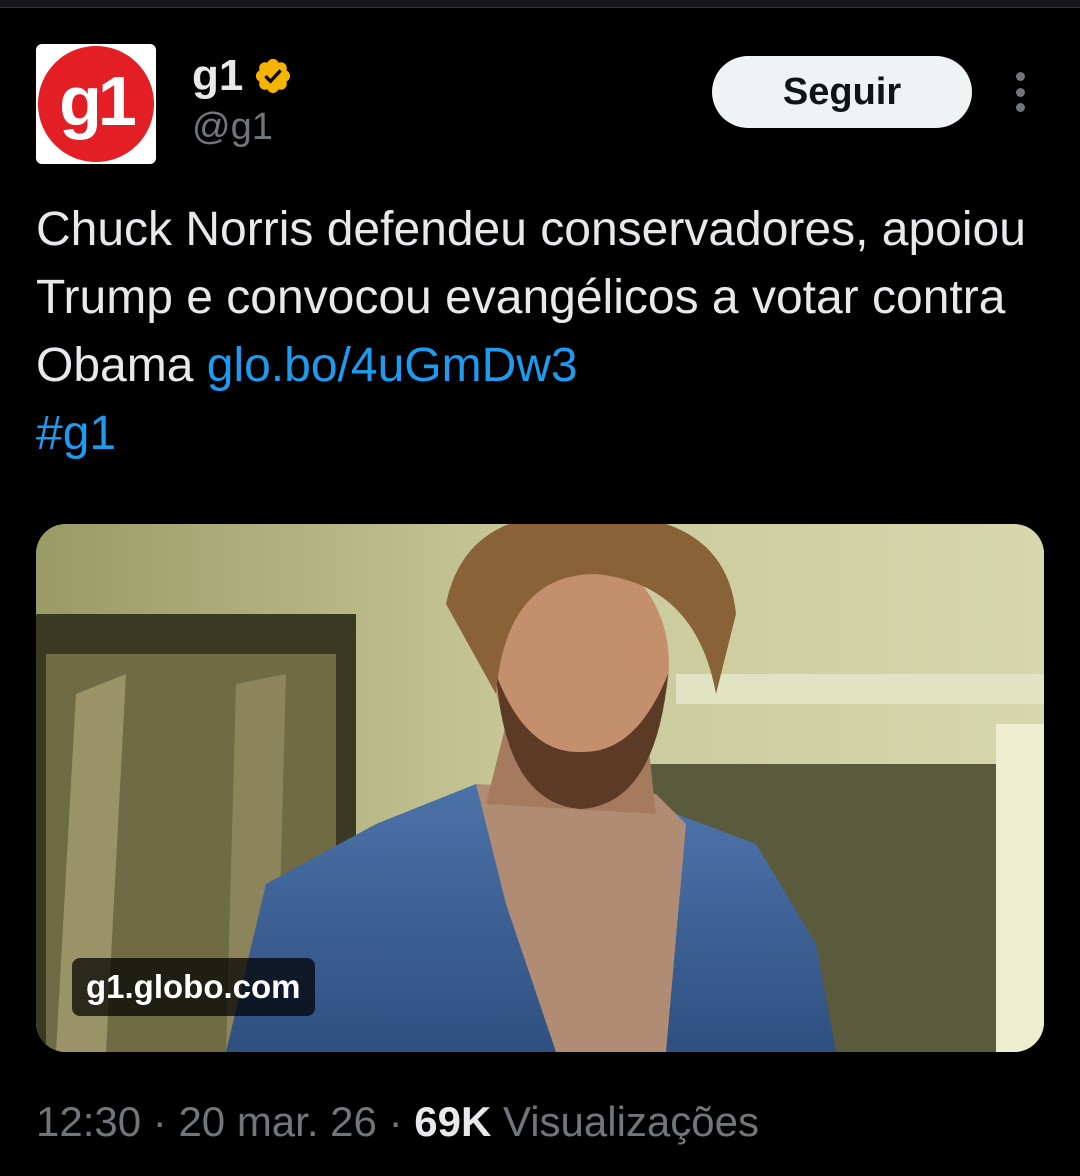  I want to click on tweet-link: glo.bo/4uGmDw3, so click(392, 365).